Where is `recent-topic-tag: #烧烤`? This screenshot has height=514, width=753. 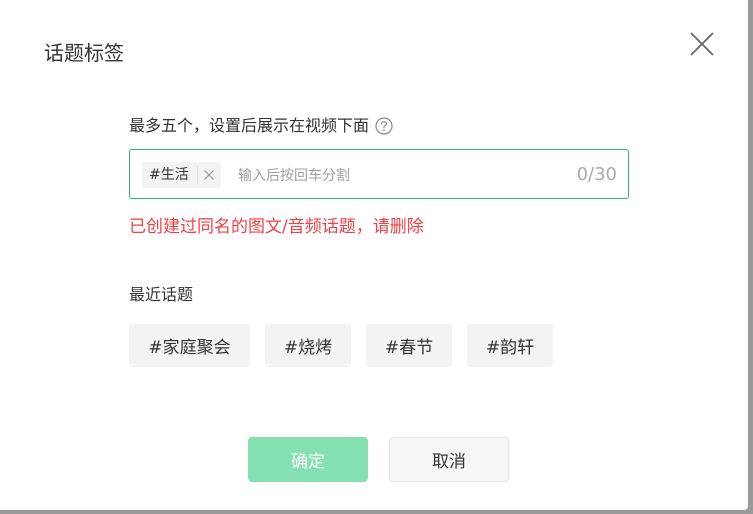
recent-topic-tag: #烧烤 is located at coordinates (308, 345).